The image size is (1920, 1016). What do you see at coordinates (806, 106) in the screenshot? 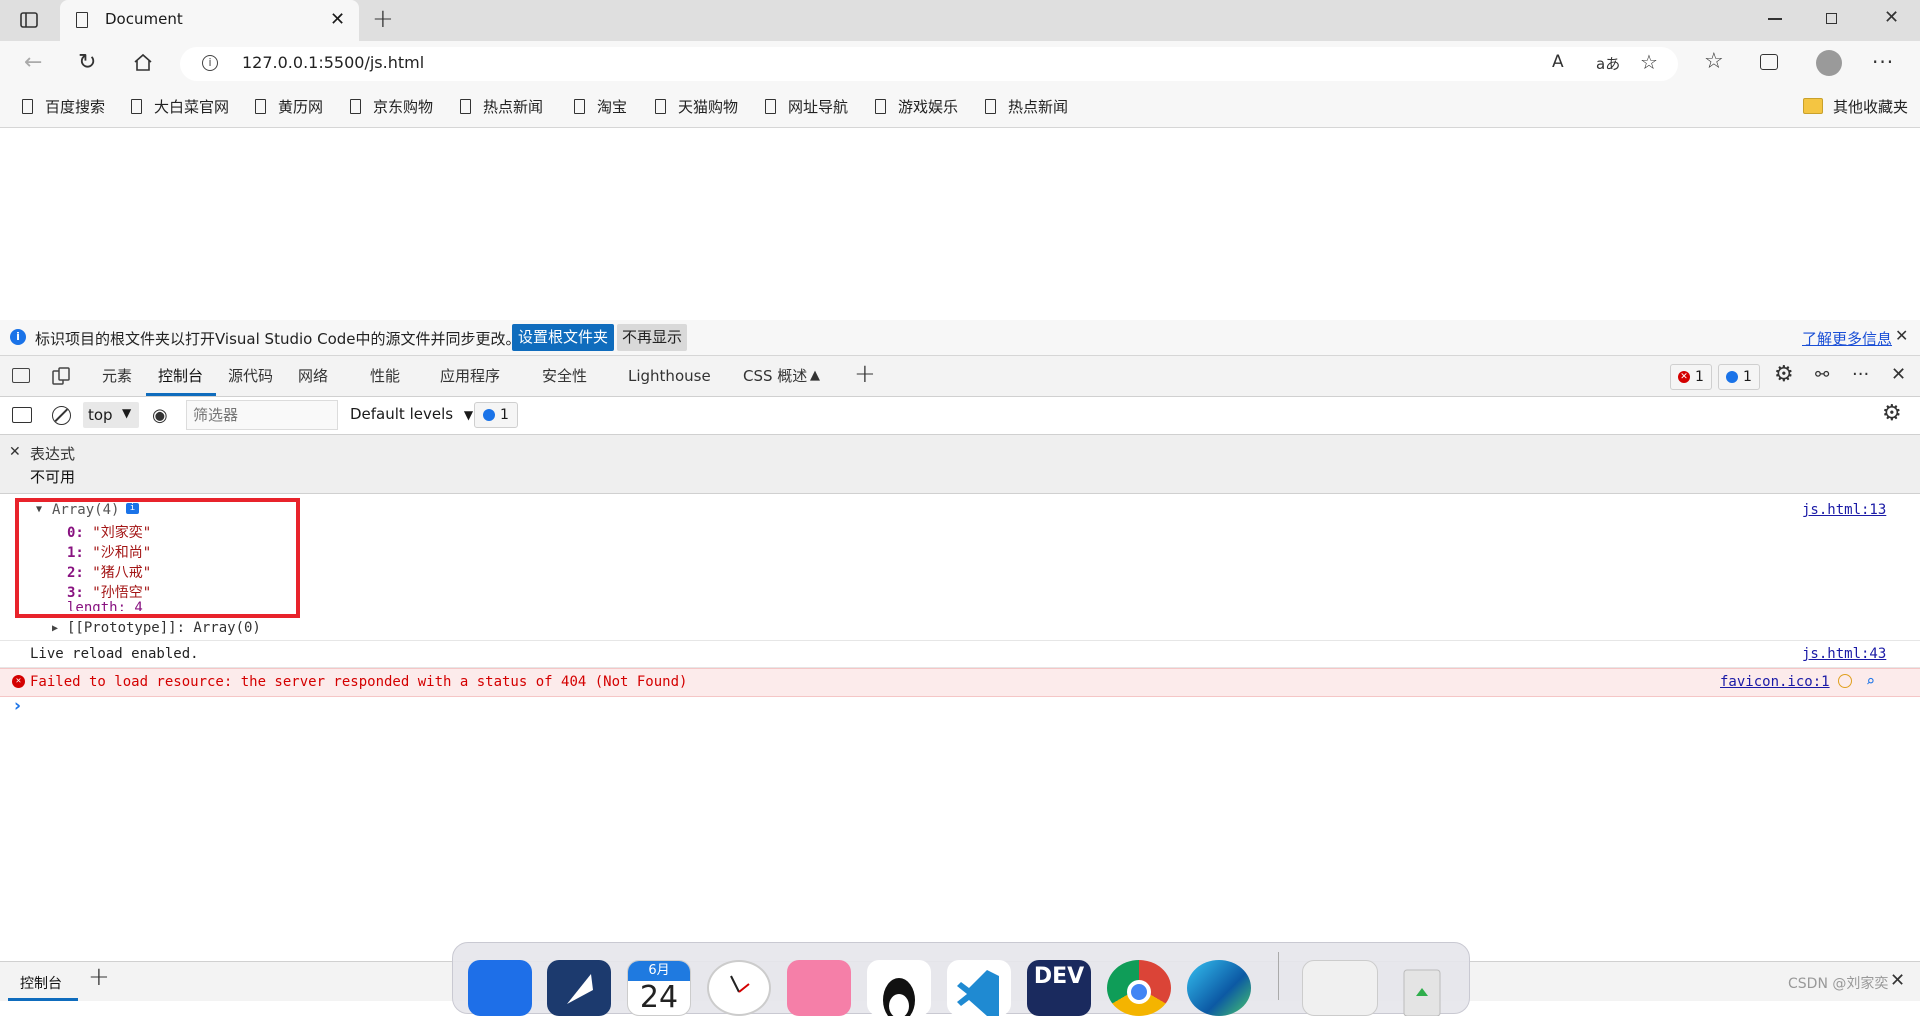
I see `bookmark-item: 网址导航` at bounding box center [806, 106].